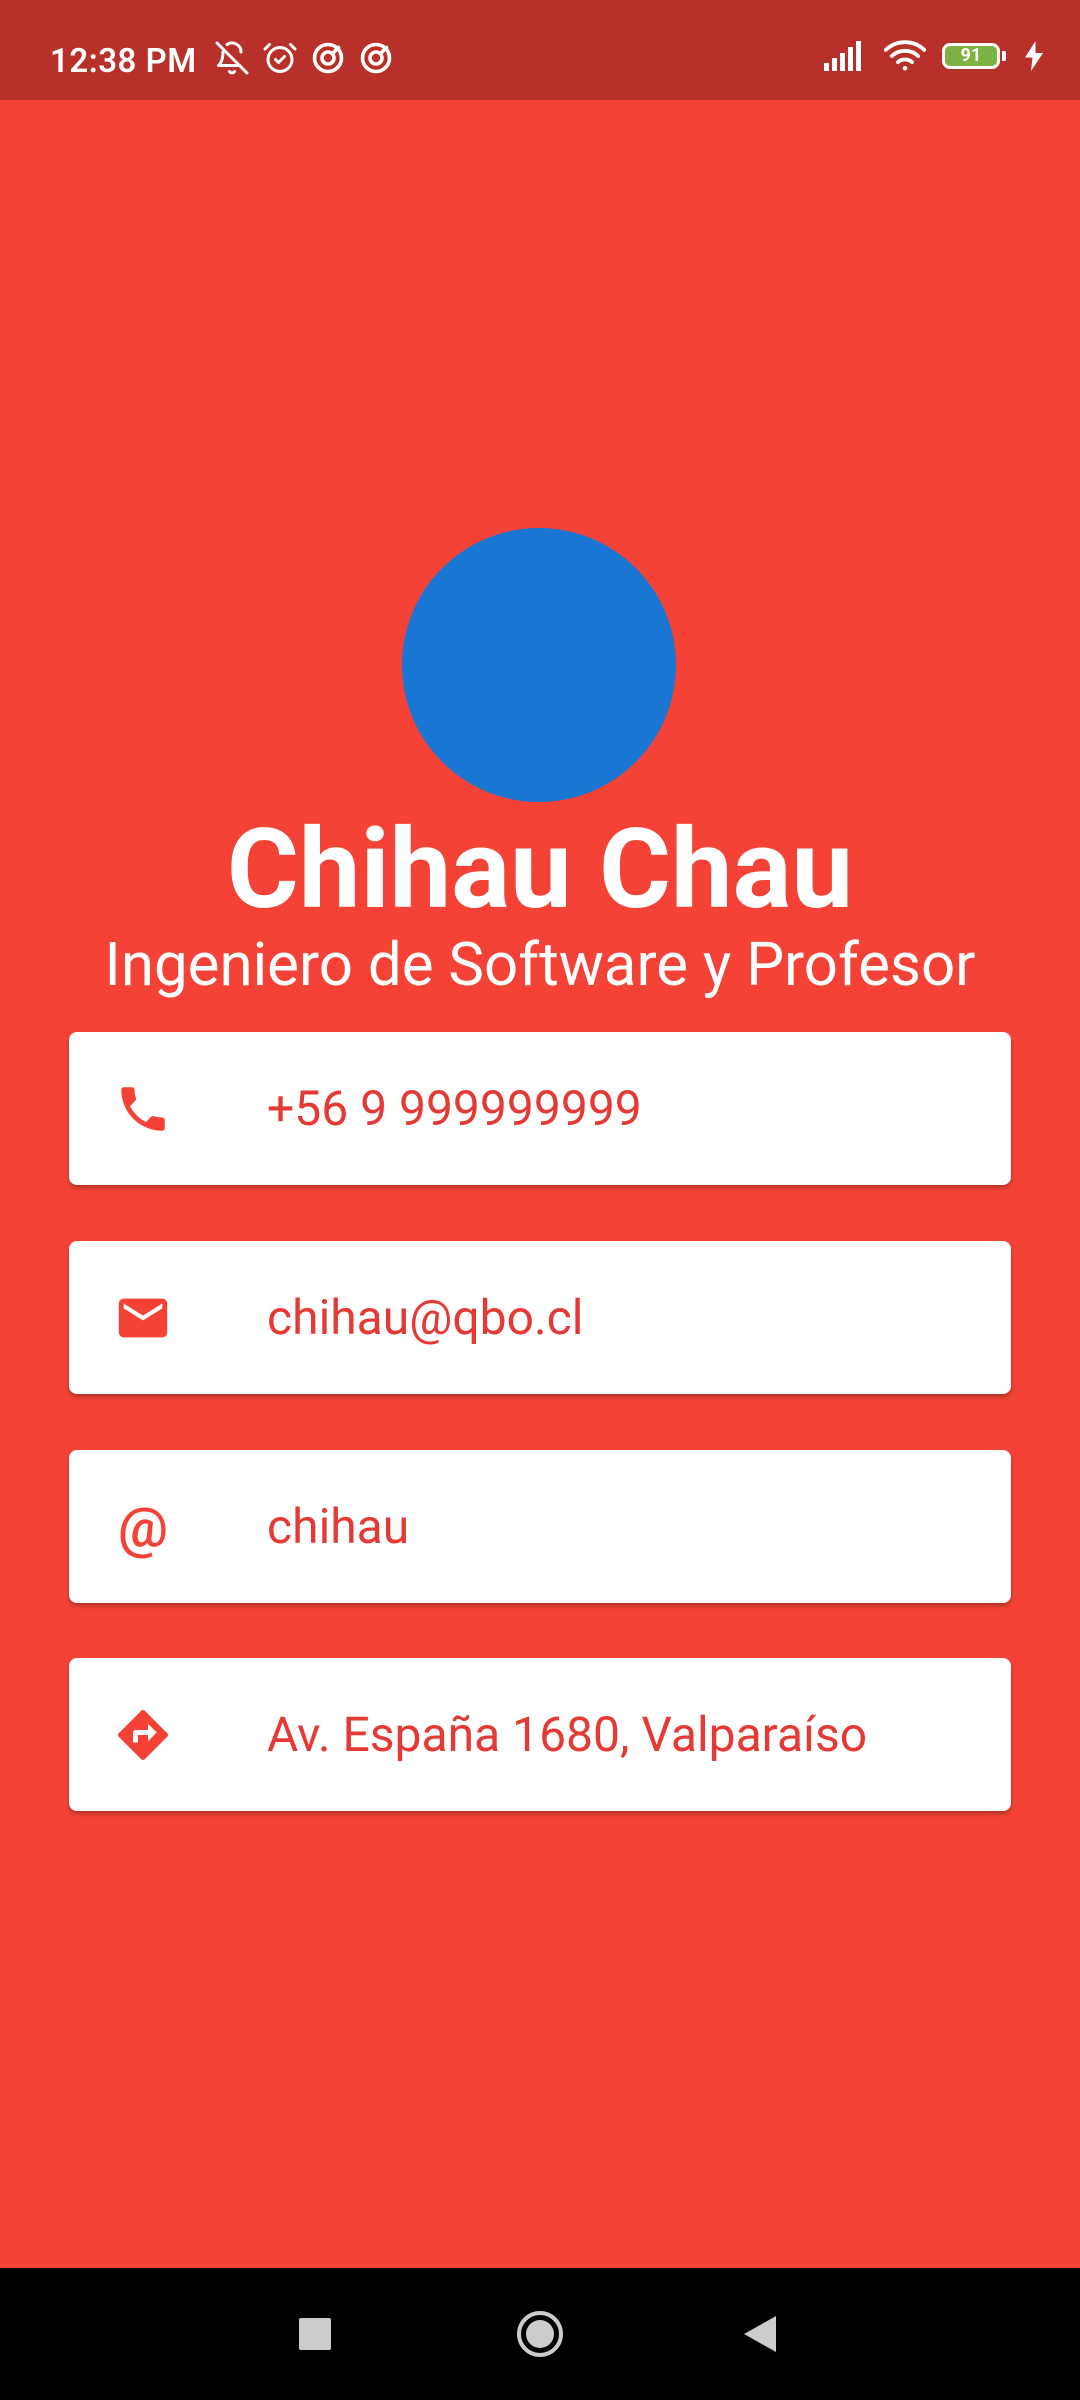 This screenshot has height=2400, width=1080. Describe the element at coordinates (123, 61) in the screenshot. I see `status-time: 12:38 PM` at that location.